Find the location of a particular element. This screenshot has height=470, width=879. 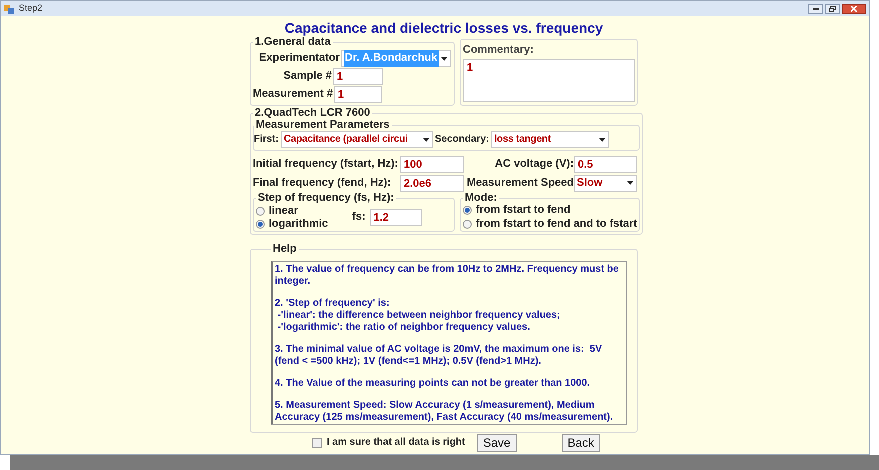

radio-label: linear is located at coordinates (283, 211).